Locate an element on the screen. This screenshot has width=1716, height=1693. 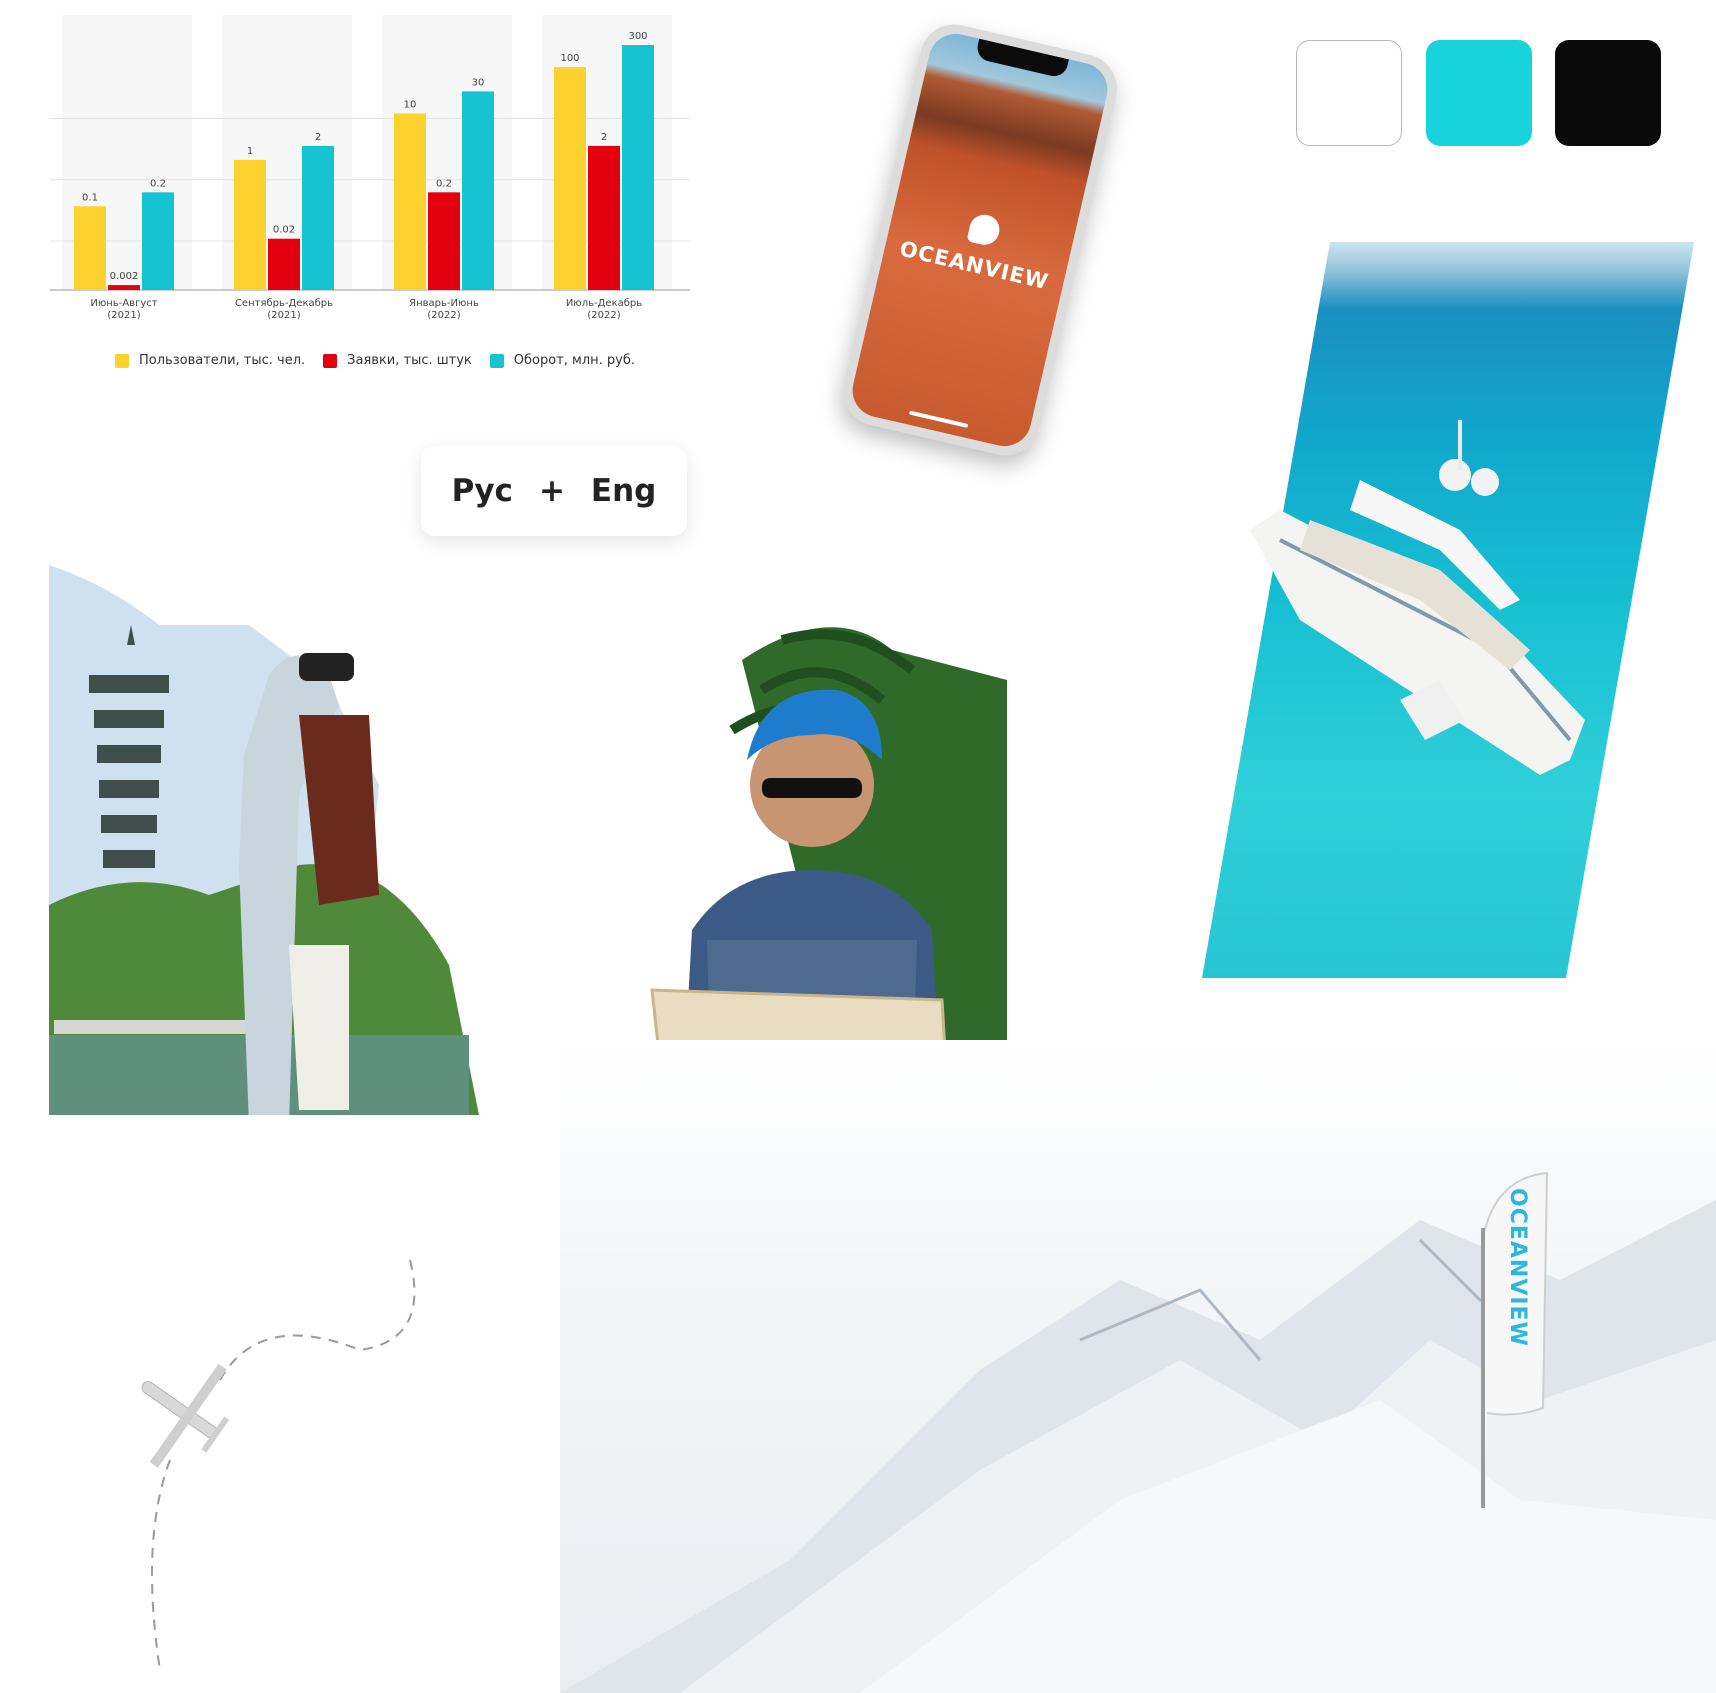
legend-item-turnover: Оборот, млн. руб. is located at coordinates (562, 360).